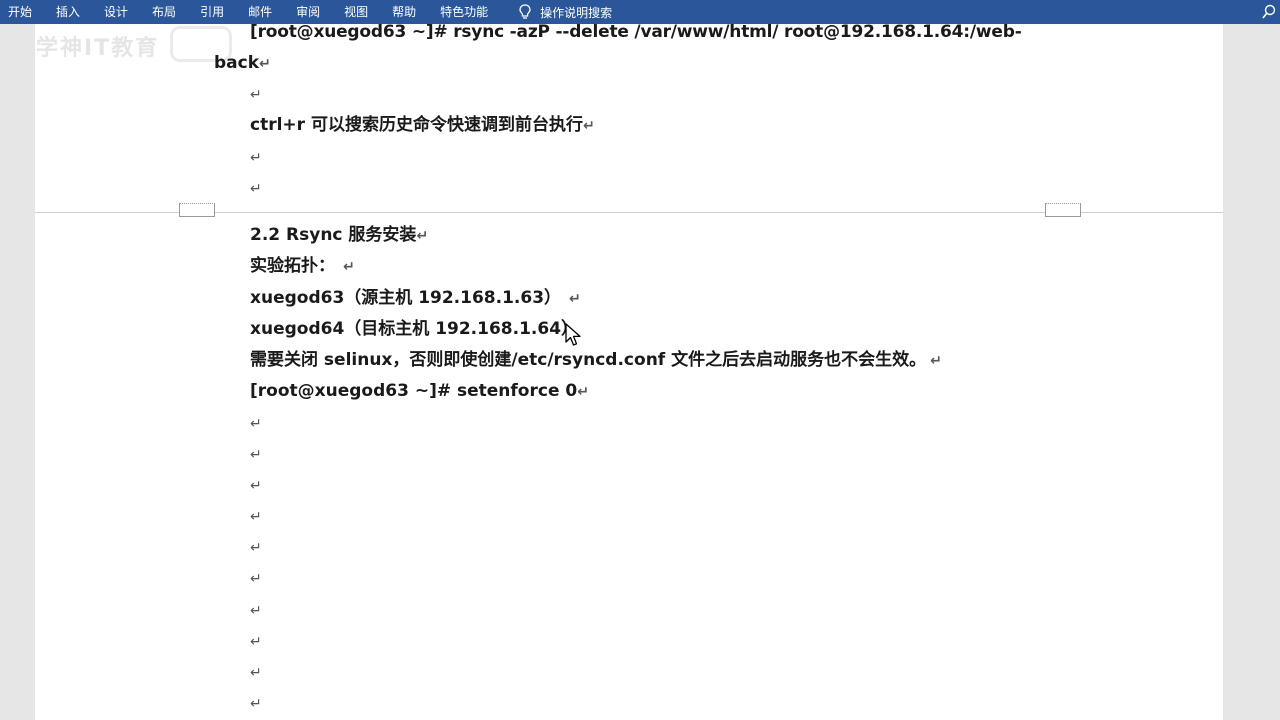 The image size is (1280, 720). What do you see at coordinates (197, 210) in the screenshot?
I see `margin-corner-left` at bounding box center [197, 210].